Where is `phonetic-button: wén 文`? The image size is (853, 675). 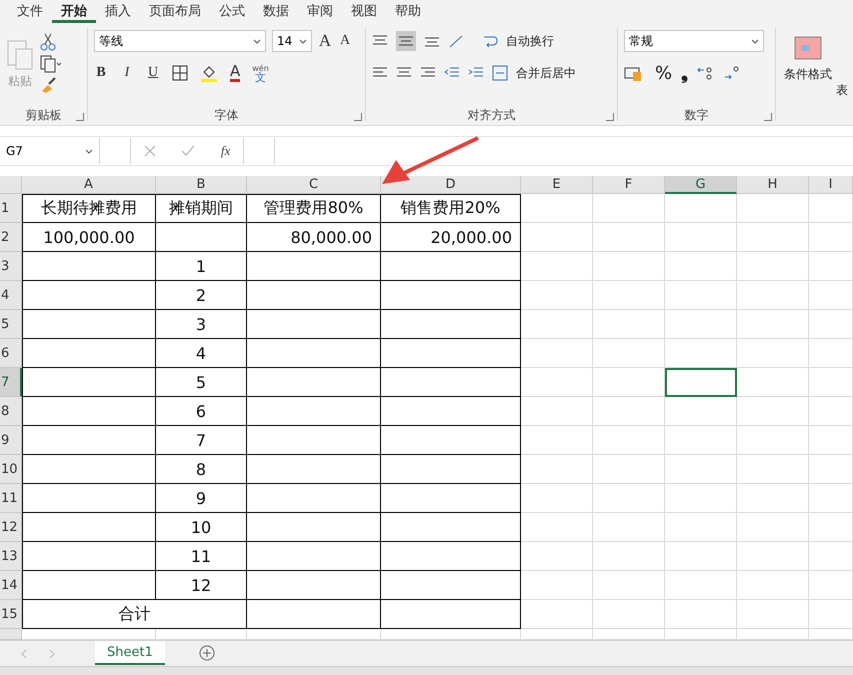 phonetic-button: wén 文 is located at coordinates (260, 73).